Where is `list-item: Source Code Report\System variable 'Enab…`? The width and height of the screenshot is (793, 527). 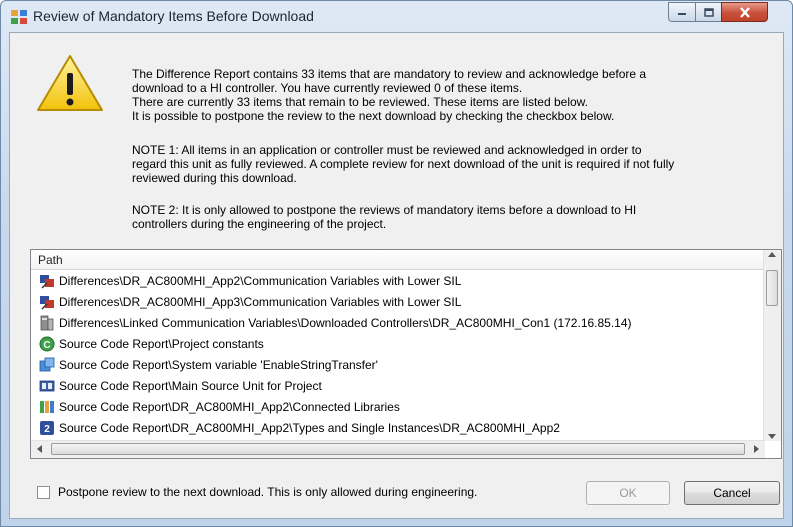 list-item: Source Code Report\System variable 'Enab… is located at coordinates (398, 364).